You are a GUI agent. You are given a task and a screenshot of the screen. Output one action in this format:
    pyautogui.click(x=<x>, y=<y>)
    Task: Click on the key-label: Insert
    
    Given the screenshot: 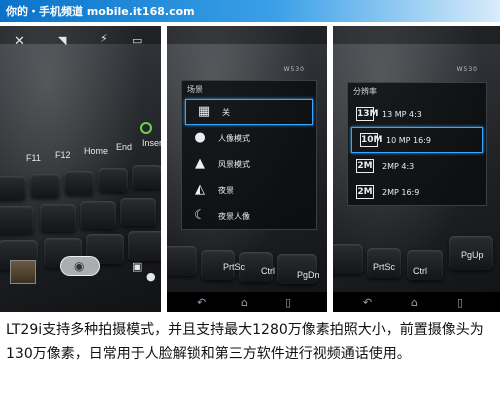 What is the action you would take?
    pyautogui.click(x=151, y=143)
    